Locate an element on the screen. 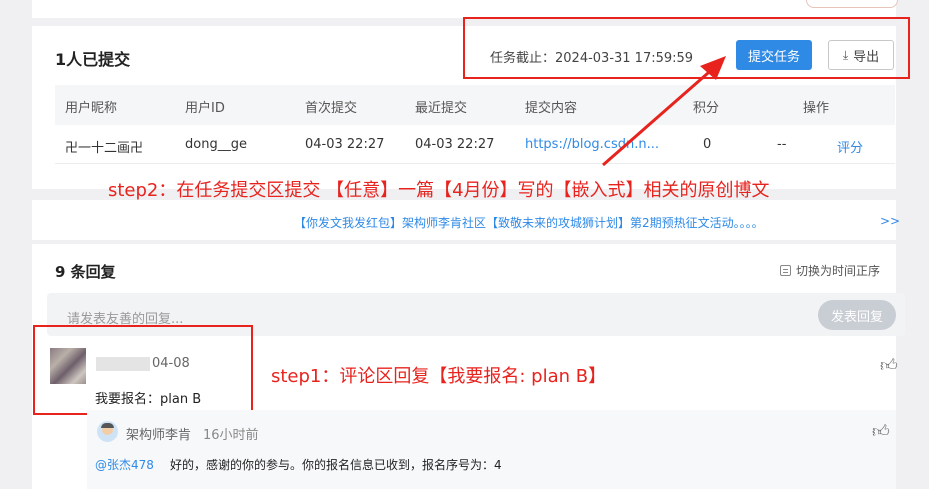  column-header-latest-submit: 最近提交 is located at coordinates (441, 108).